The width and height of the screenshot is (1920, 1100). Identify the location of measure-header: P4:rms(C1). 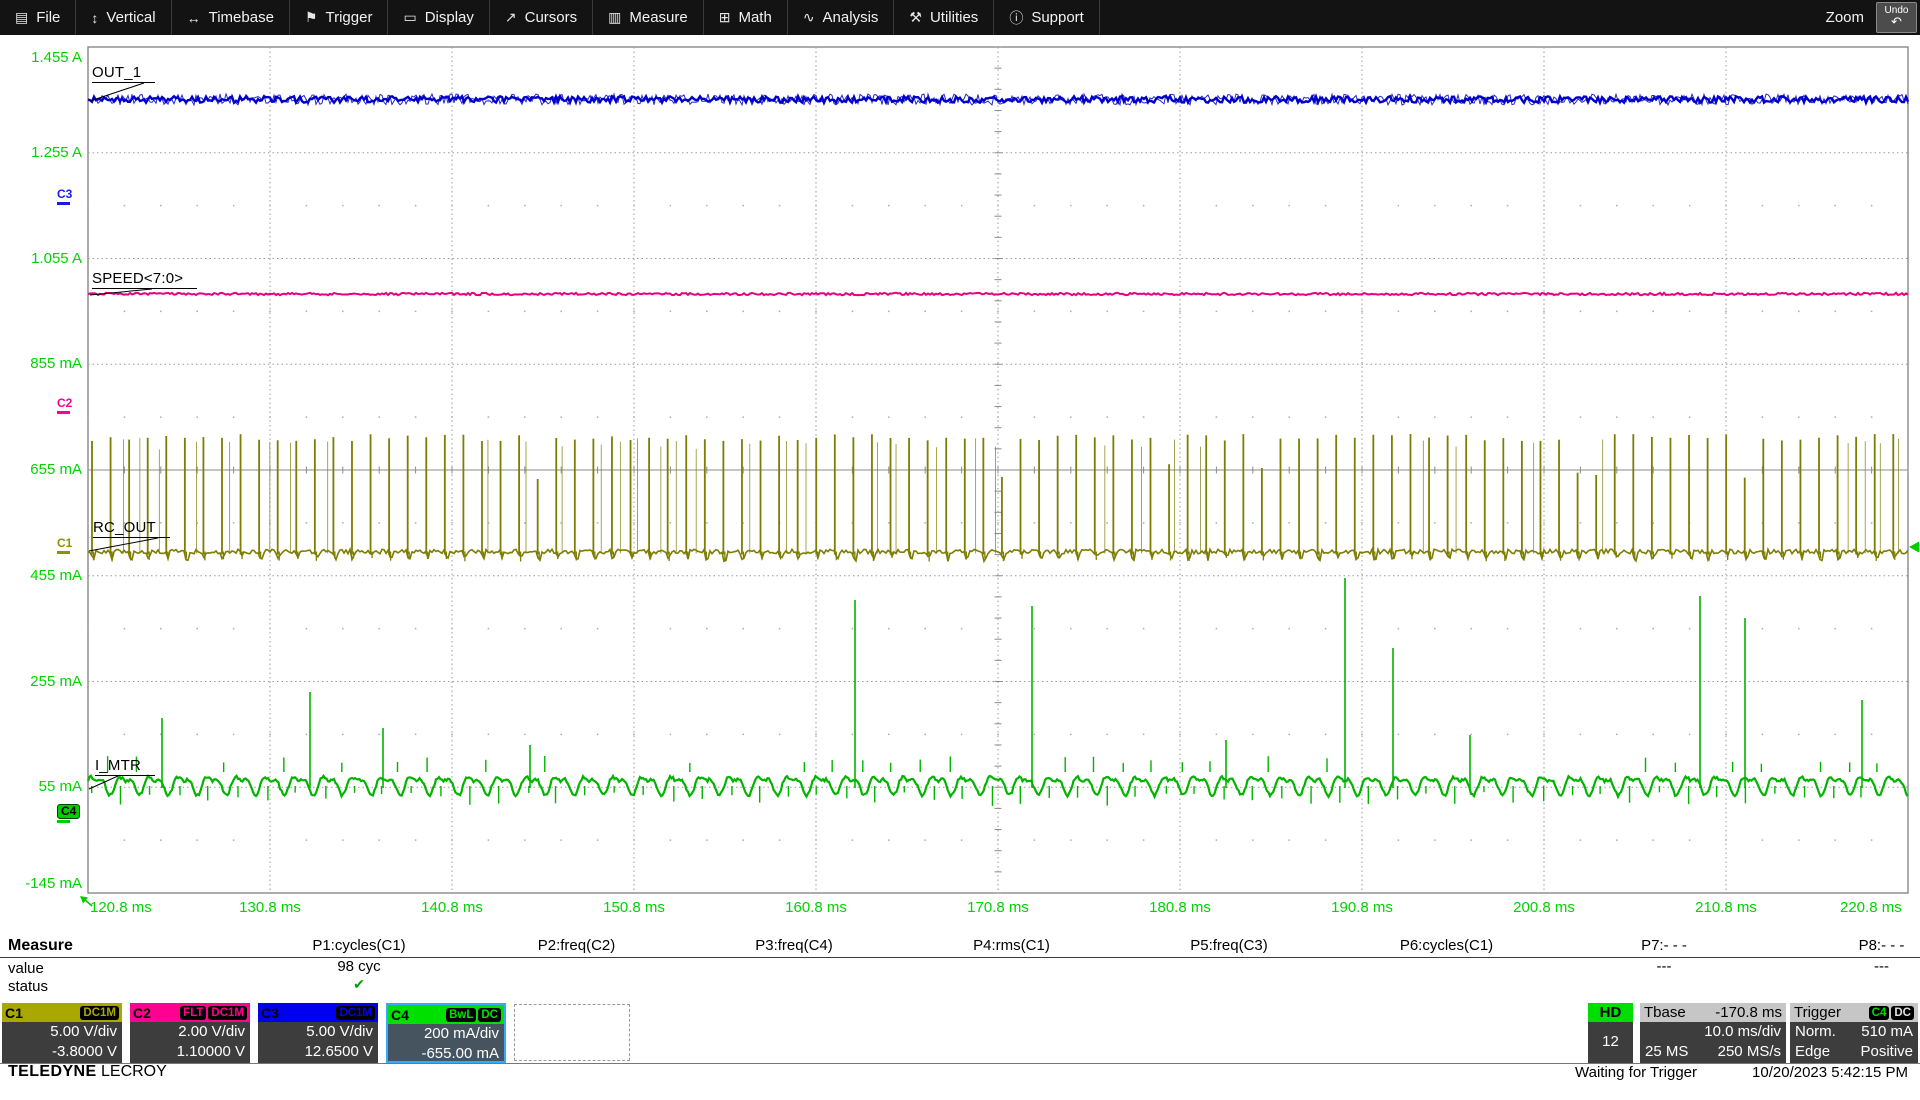
(1012, 945).